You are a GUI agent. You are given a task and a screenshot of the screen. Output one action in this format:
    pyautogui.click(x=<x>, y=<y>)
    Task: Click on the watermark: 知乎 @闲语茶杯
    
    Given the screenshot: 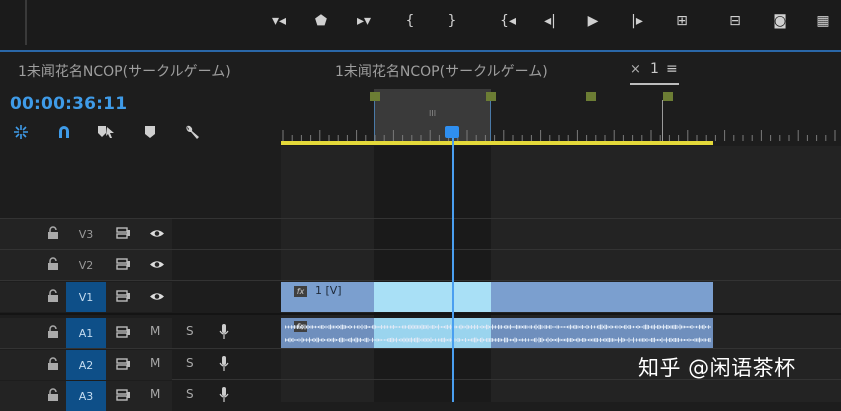 What is the action you would take?
    pyautogui.click(x=717, y=368)
    